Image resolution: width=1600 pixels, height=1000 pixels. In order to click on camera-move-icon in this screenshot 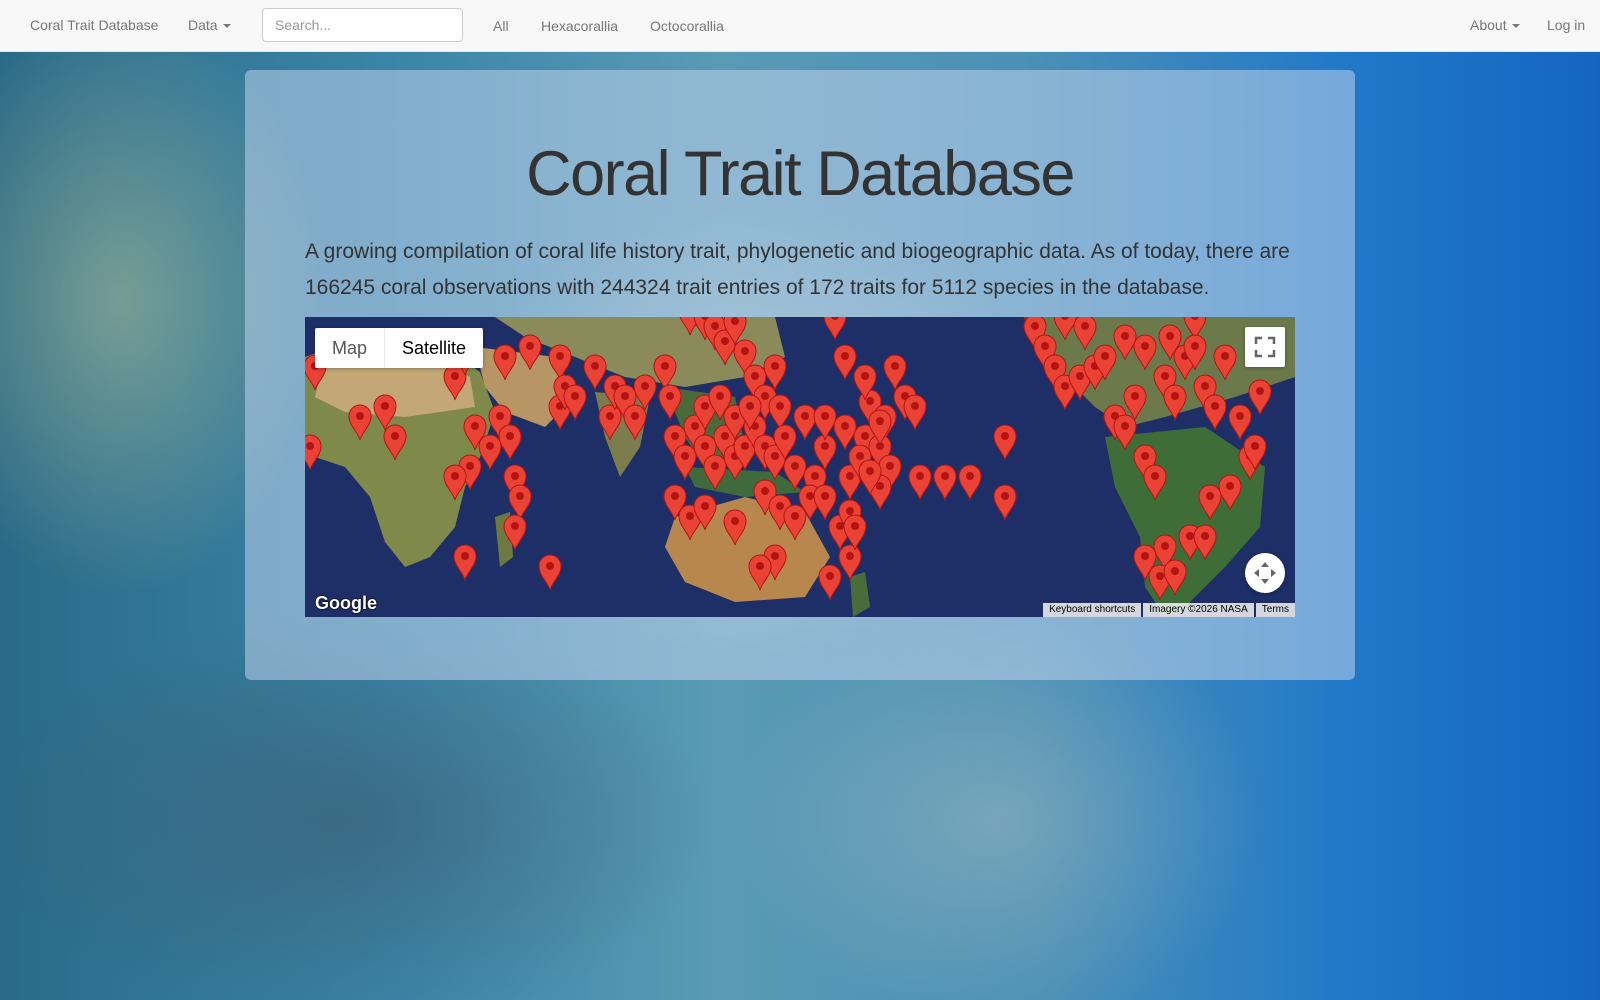, I will do `click(1265, 573)`.